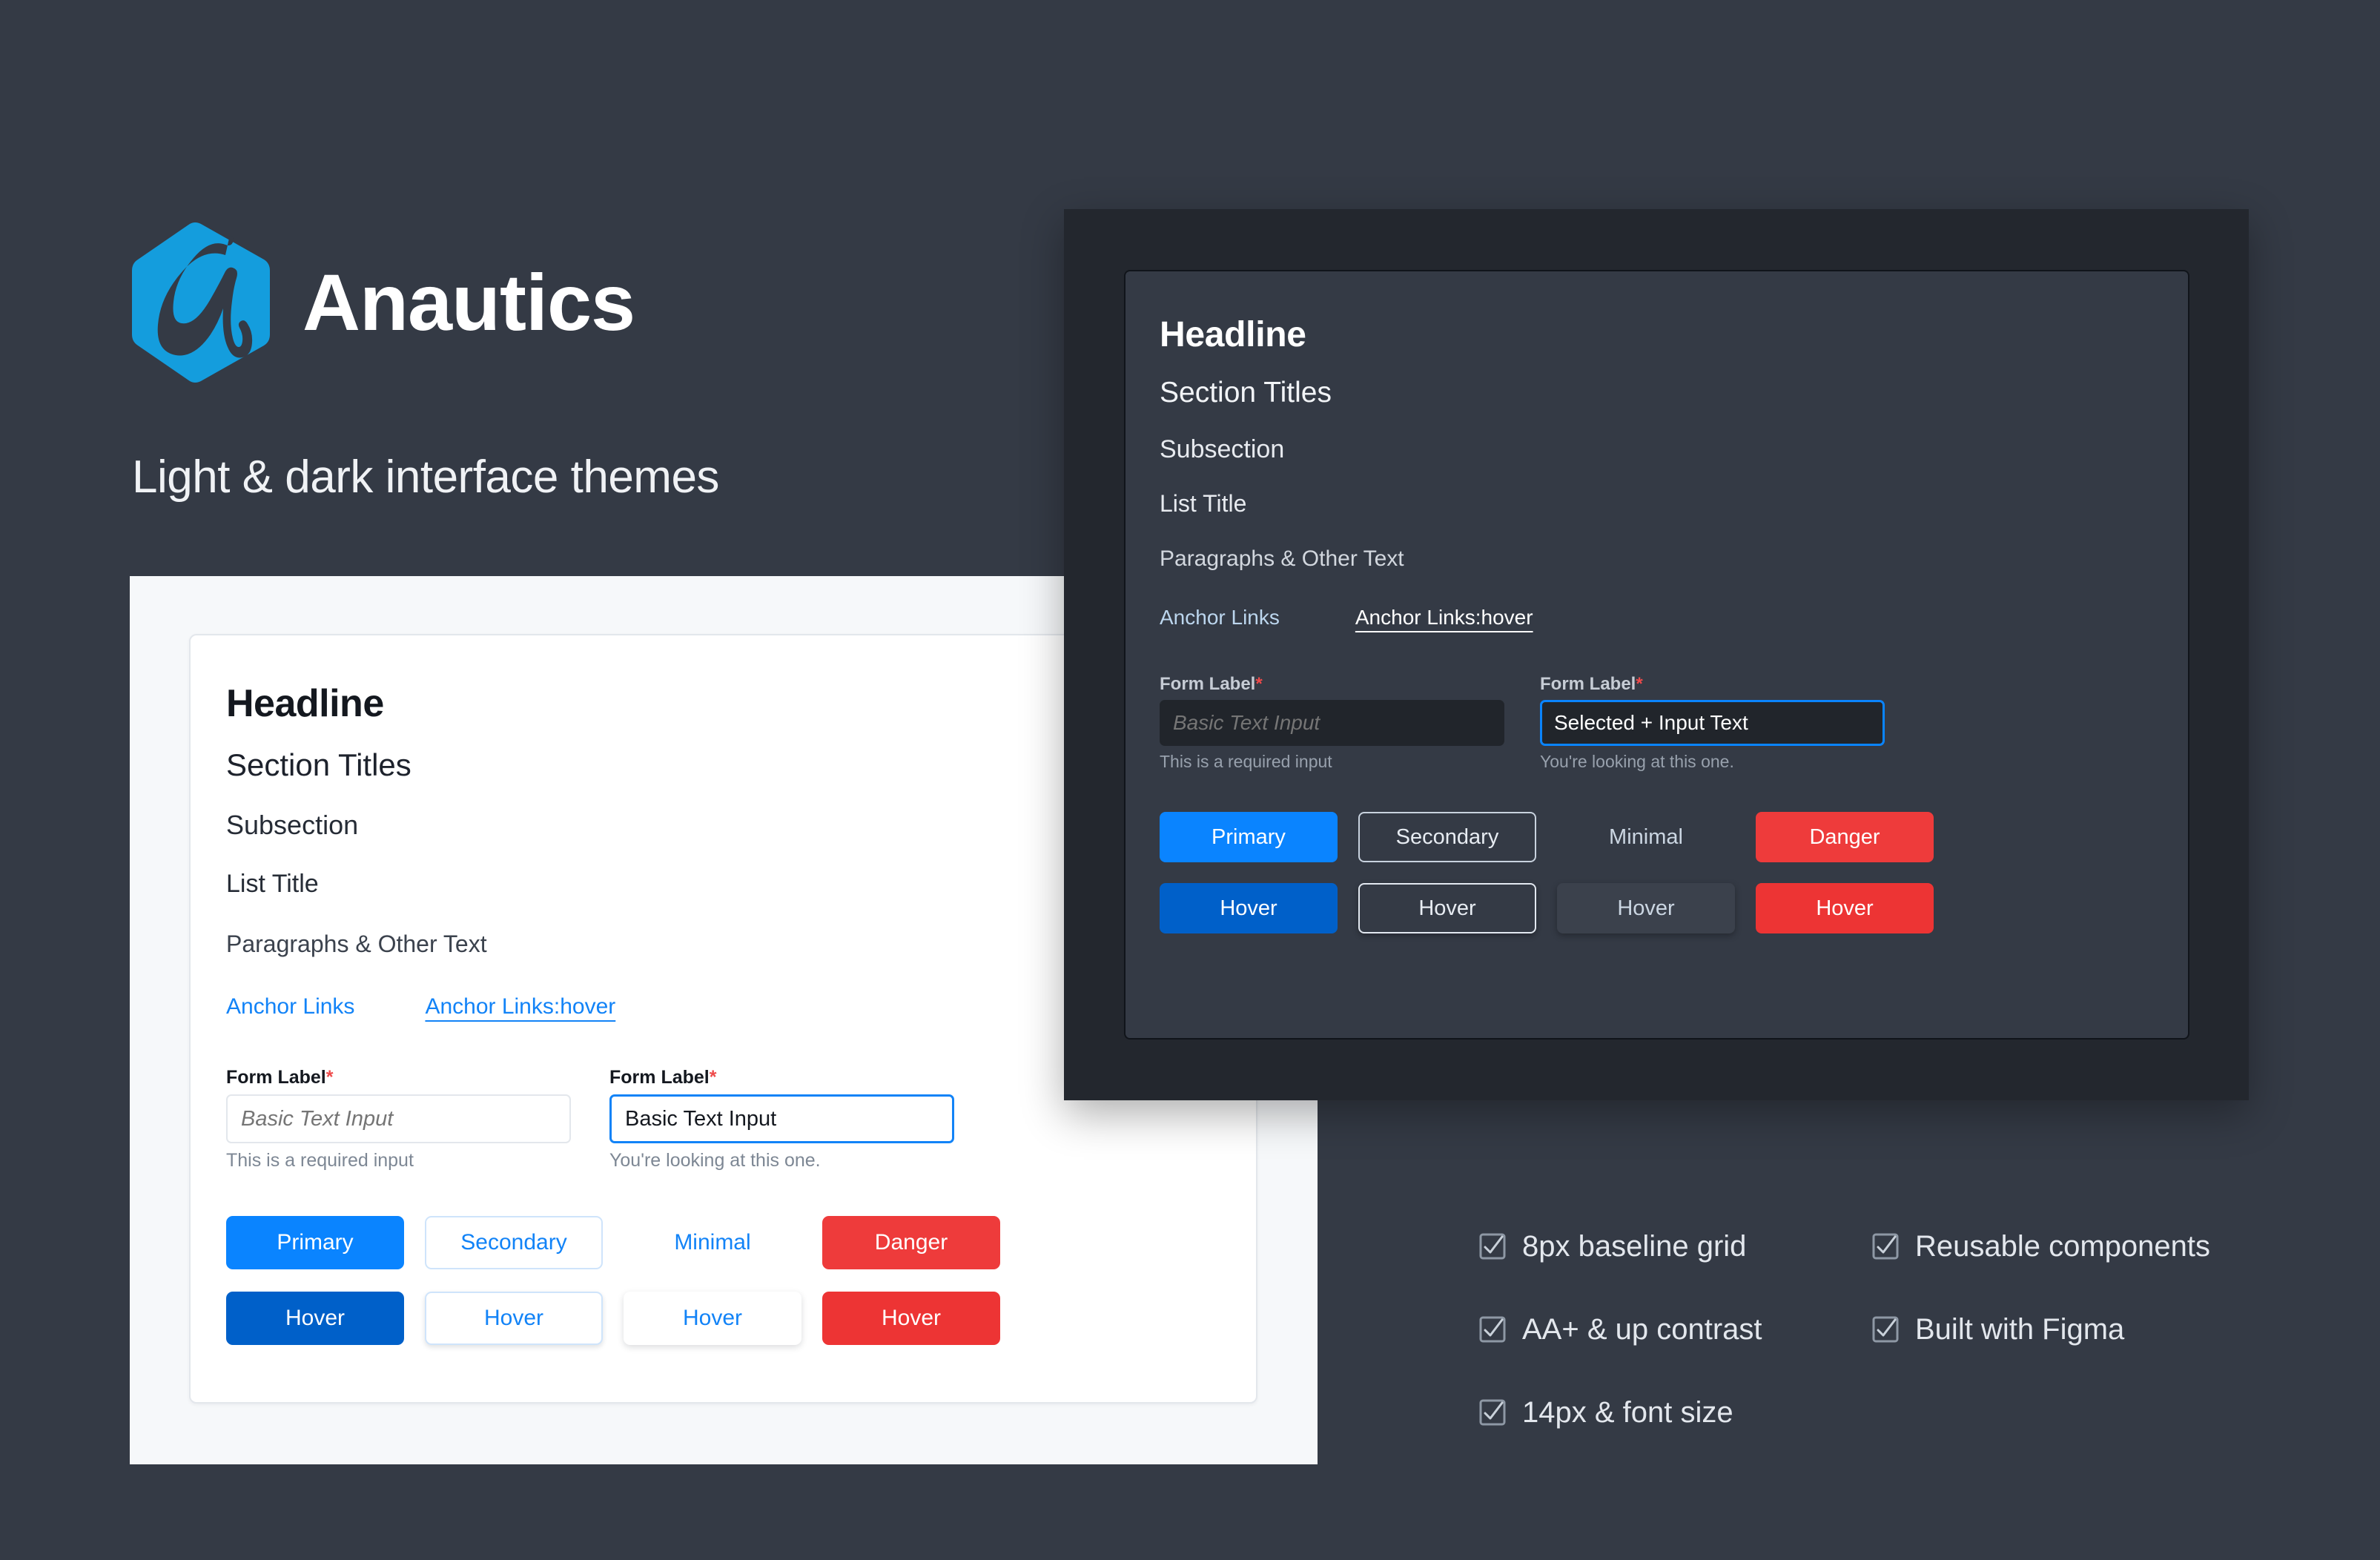  What do you see at coordinates (1233, 335) in the screenshot?
I see `dark-headline: Headline` at bounding box center [1233, 335].